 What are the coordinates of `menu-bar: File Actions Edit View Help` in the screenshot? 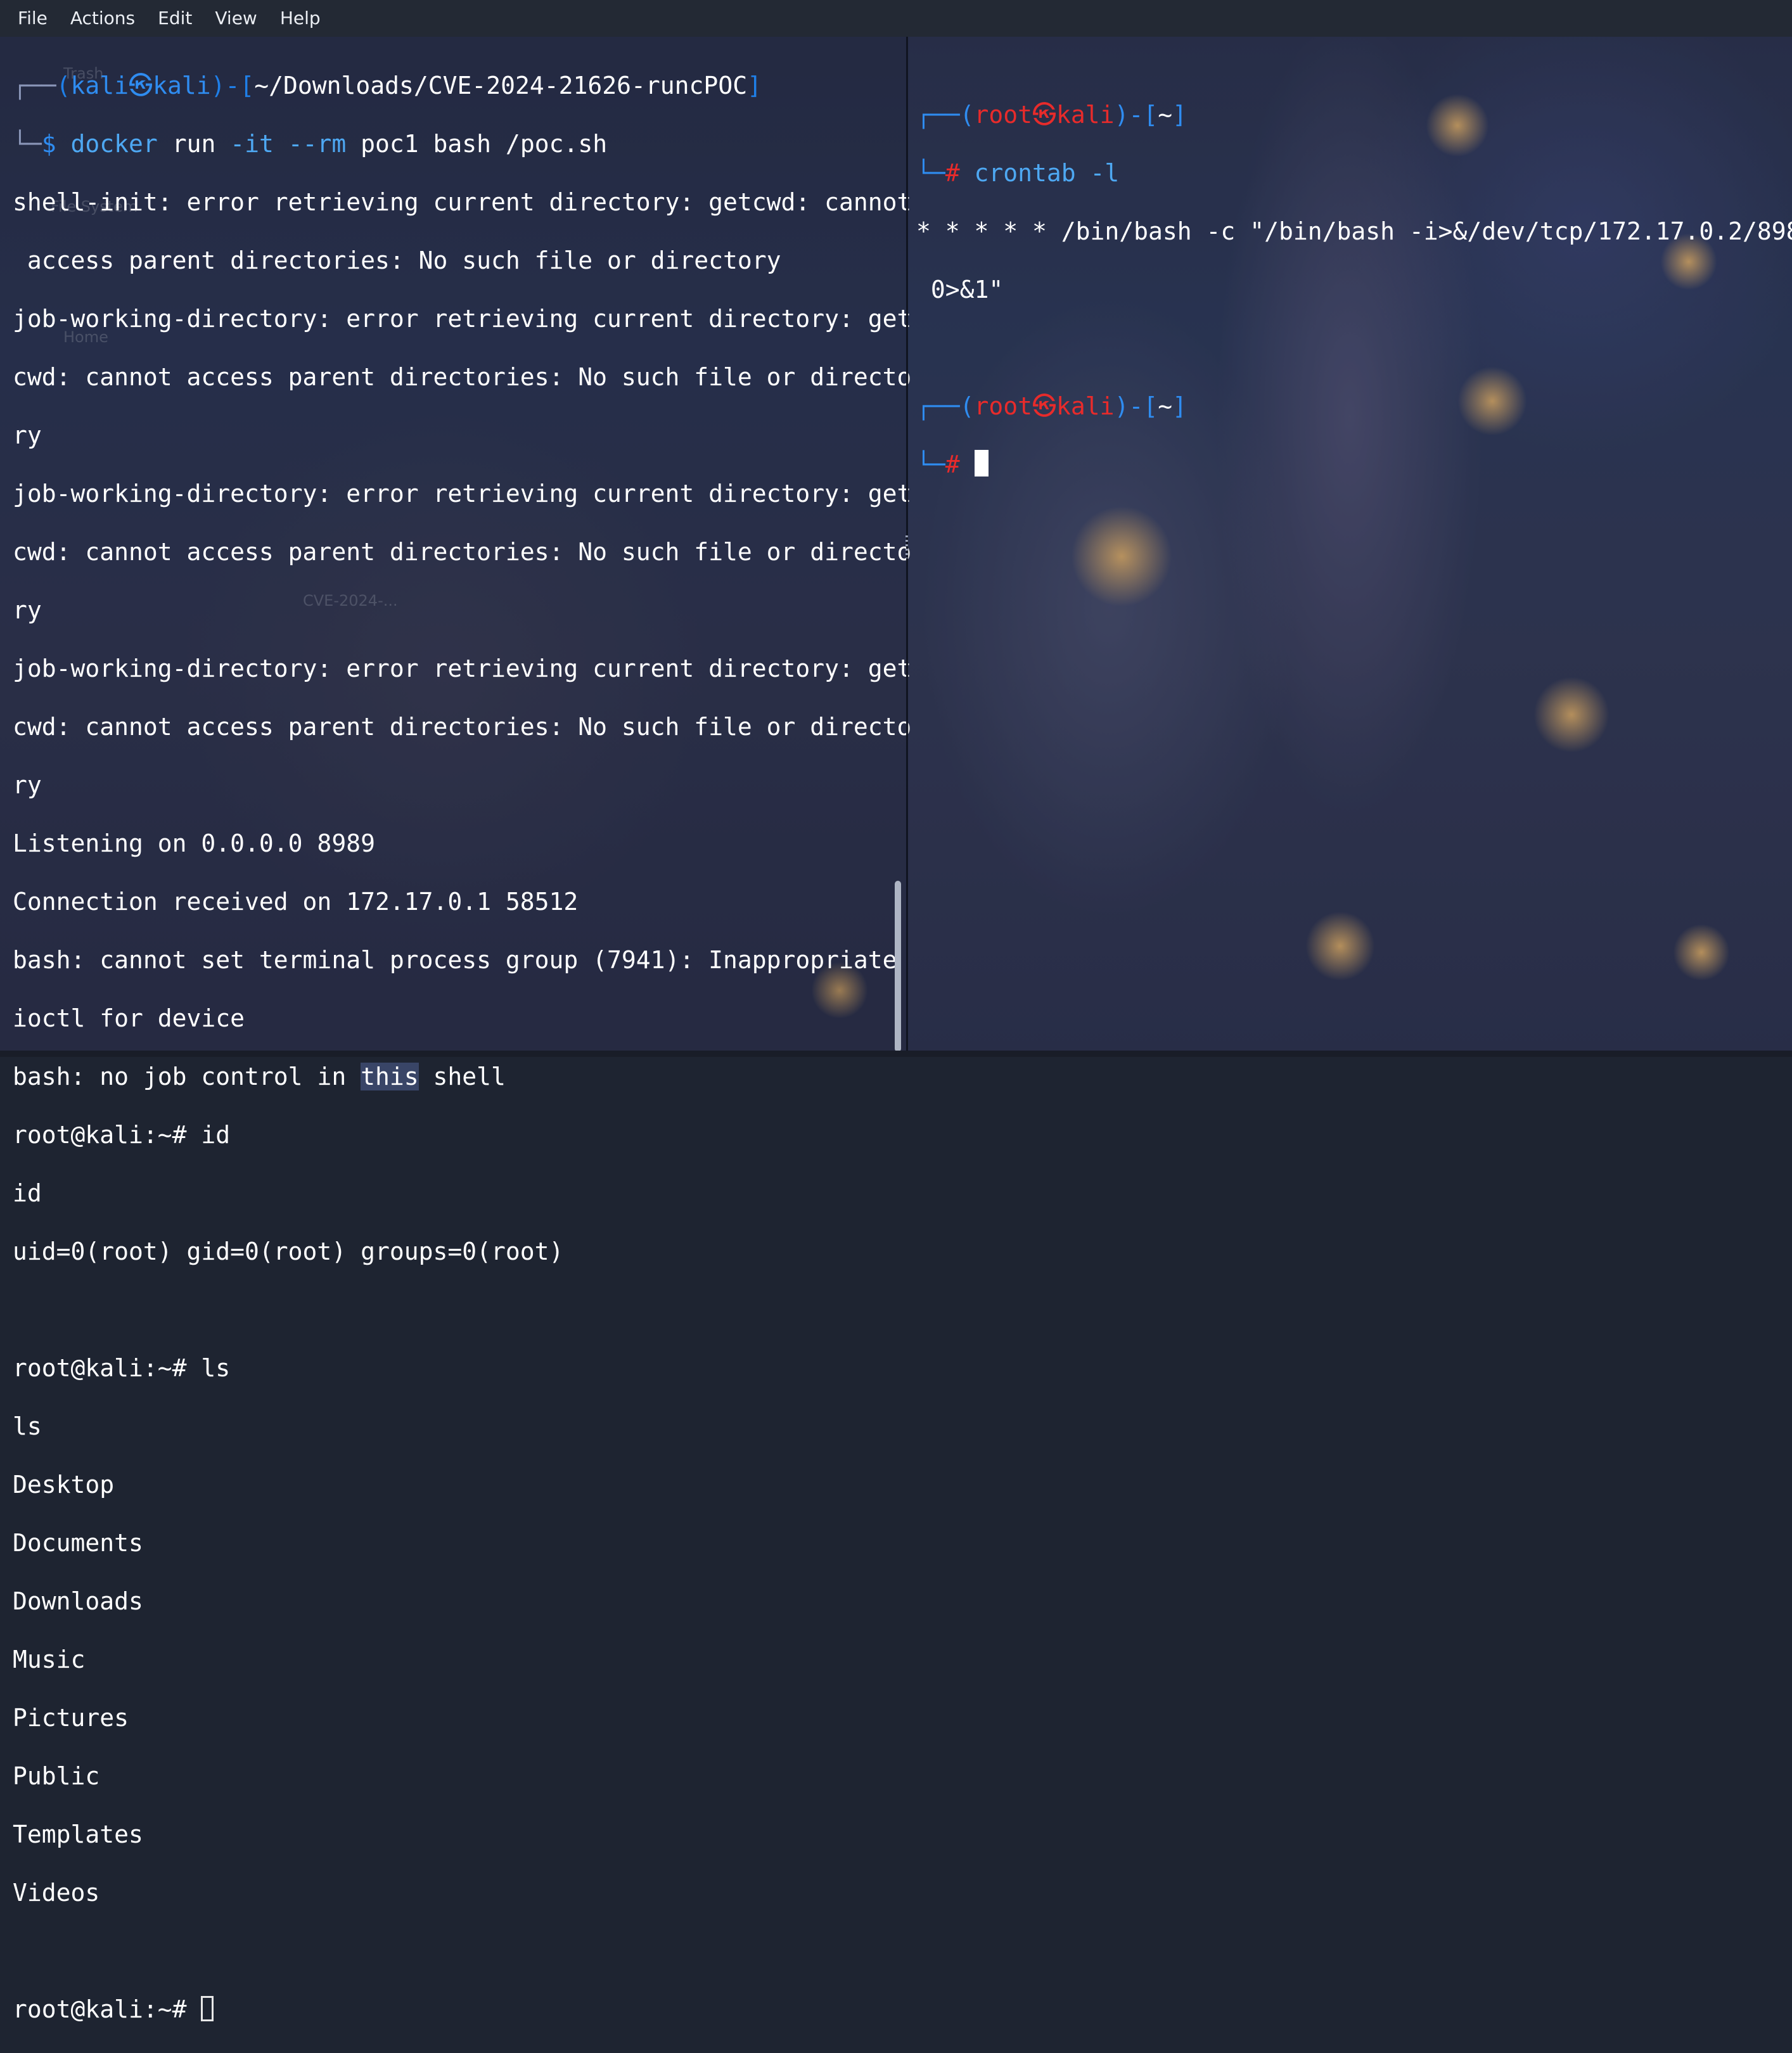 It's located at (896, 19).